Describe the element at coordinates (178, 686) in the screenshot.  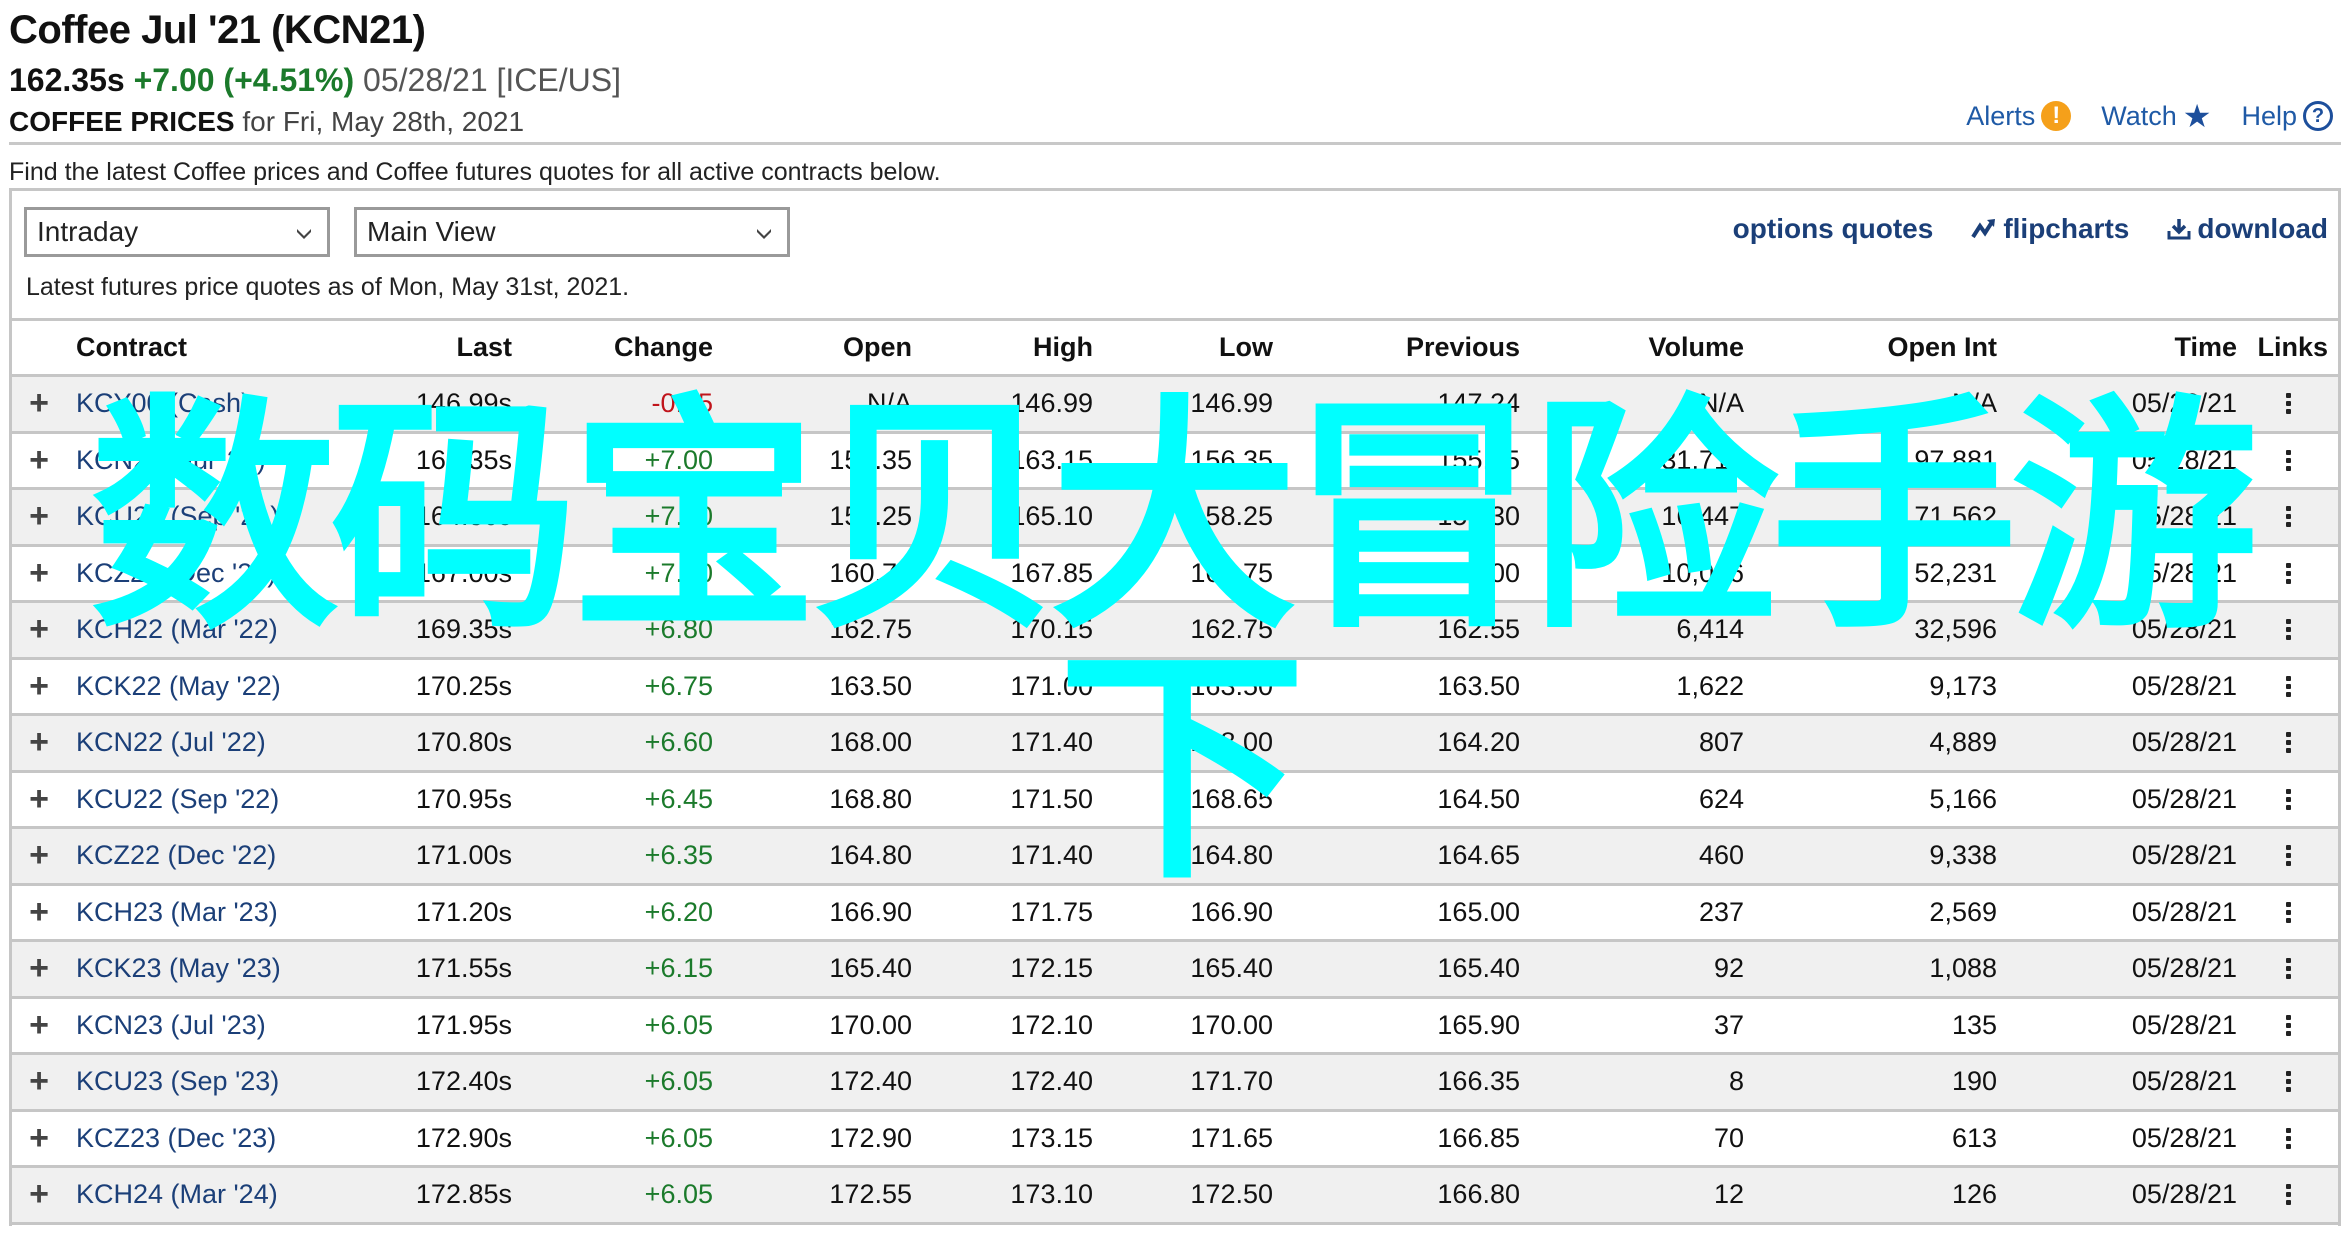
I see `contract-link: KCK22 (May '22)` at that location.